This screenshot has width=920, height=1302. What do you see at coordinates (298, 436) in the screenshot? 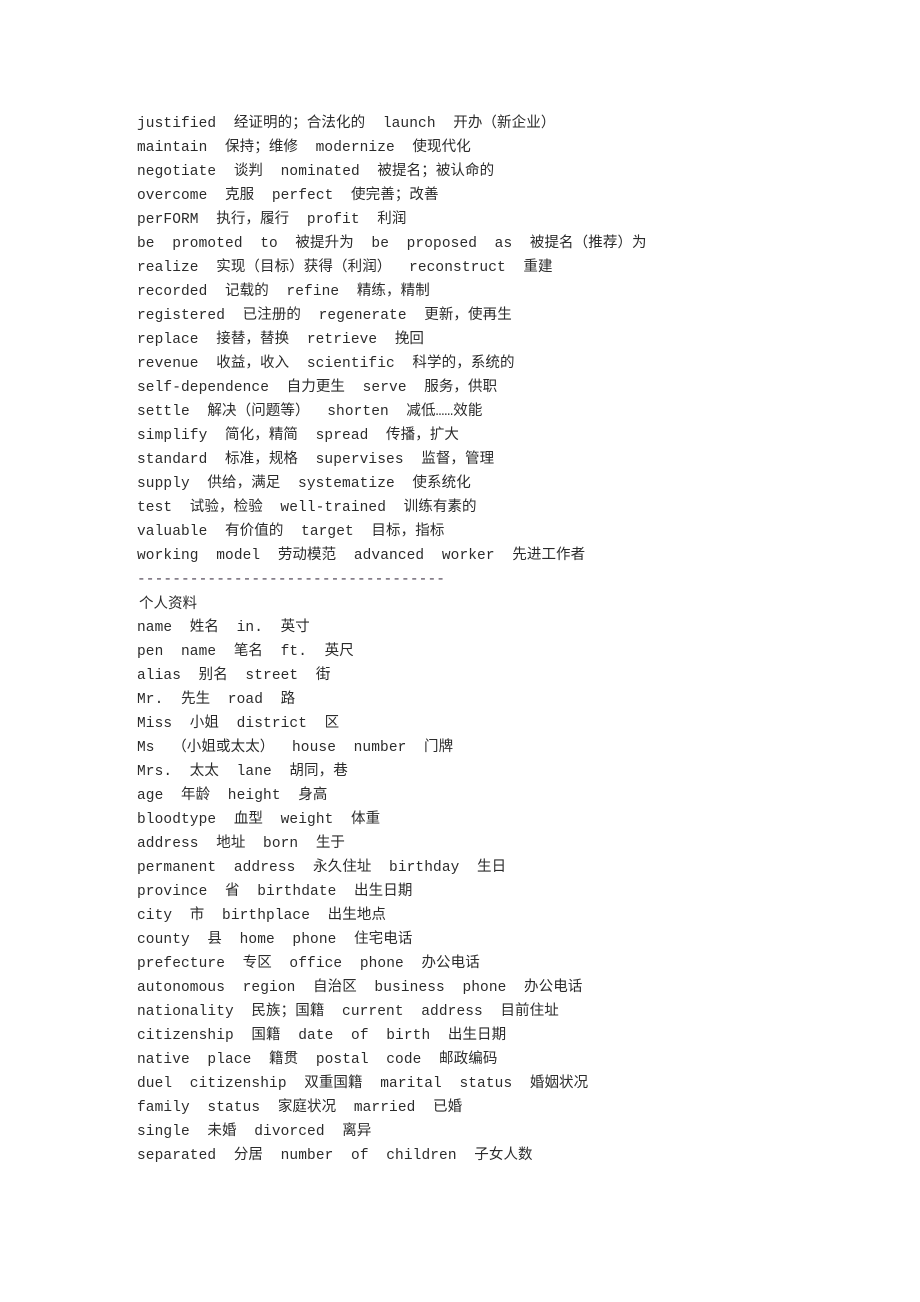
I see `text-line: simplify 简化，精简 spread 传播，扩大` at bounding box center [298, 436].